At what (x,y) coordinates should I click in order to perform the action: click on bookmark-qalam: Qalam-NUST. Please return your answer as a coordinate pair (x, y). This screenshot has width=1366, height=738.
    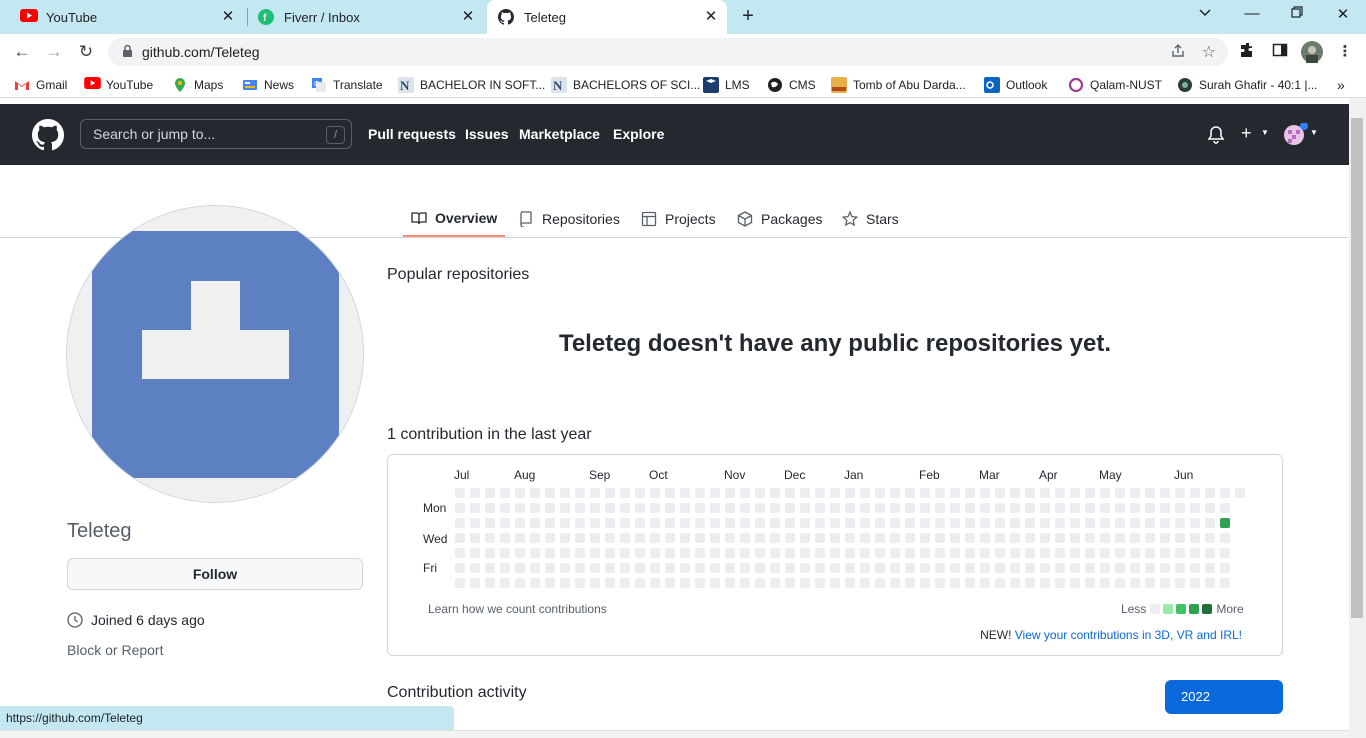
    Looking at the image, I should click on (1115, 85).